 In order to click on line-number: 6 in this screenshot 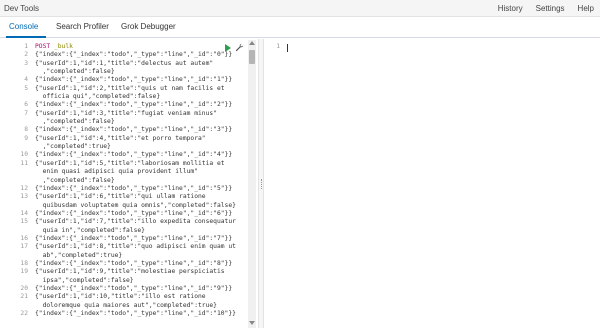, I will do `click(26, 105)`.